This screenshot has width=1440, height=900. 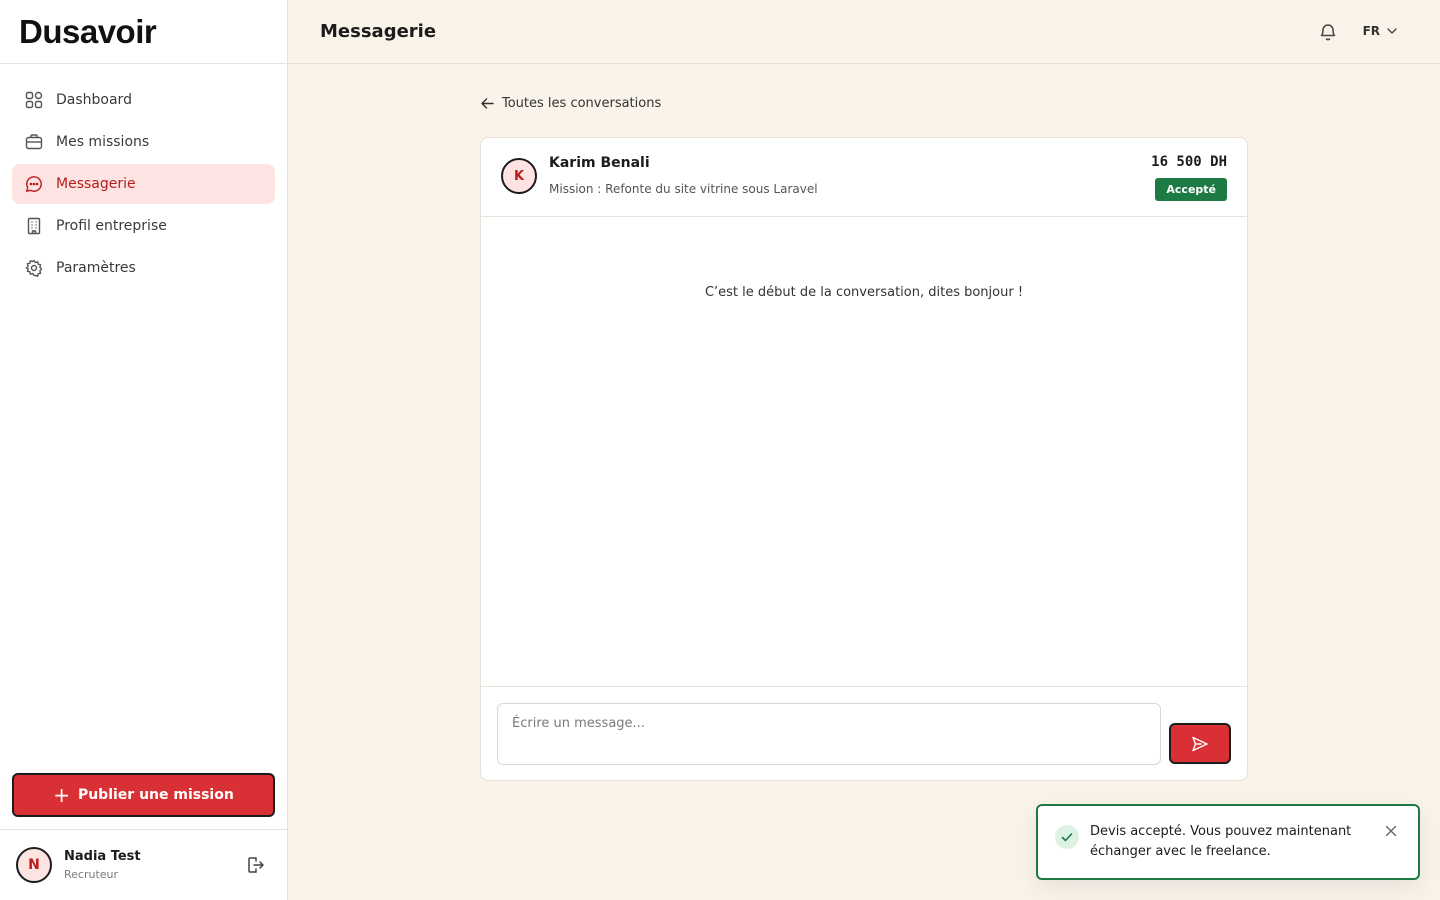 What do you see at coordinates (1067, 837) in the screenshot?
I see `check-icon` at bounding box center [1067, 837].